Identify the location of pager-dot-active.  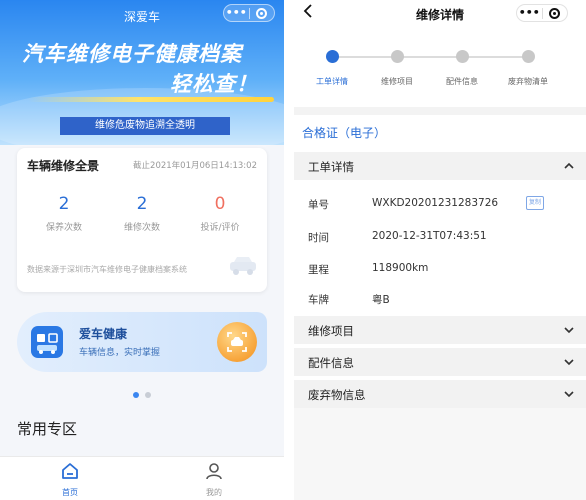
(136, 395).